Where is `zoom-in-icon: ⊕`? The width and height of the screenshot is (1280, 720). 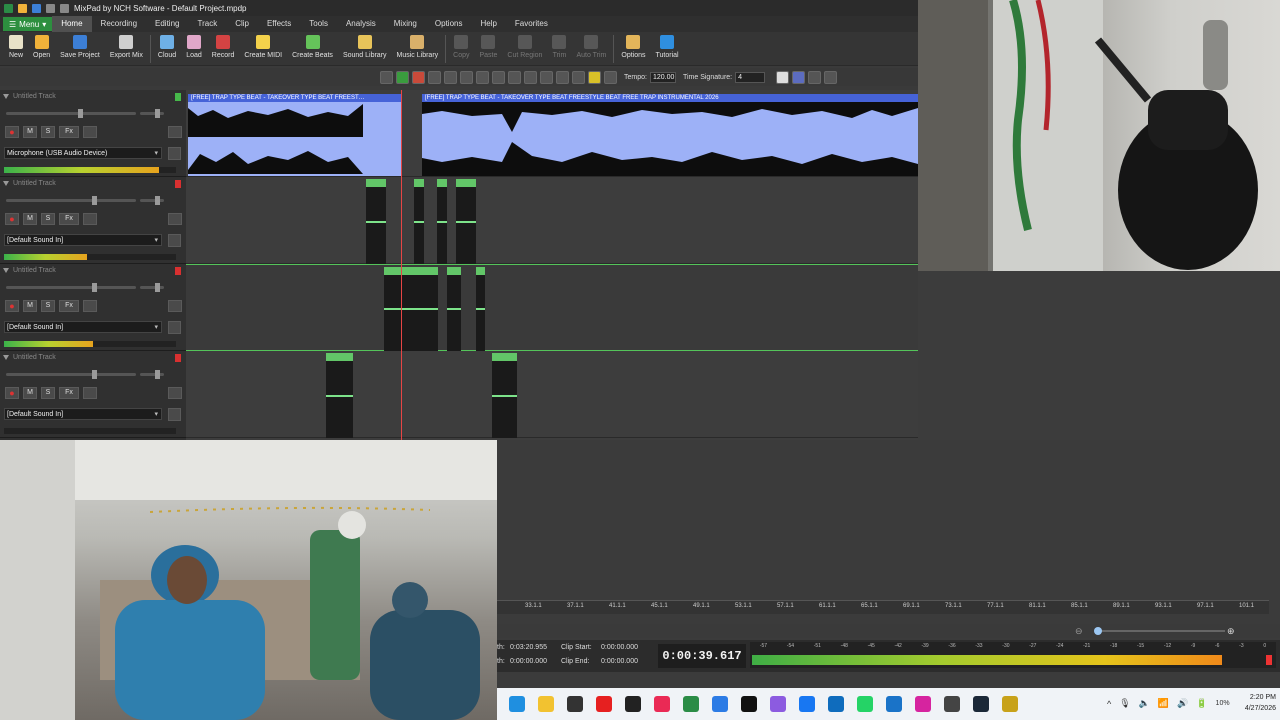 zoom-in-icon: ⊕ is located at coordinates (1231, 631).